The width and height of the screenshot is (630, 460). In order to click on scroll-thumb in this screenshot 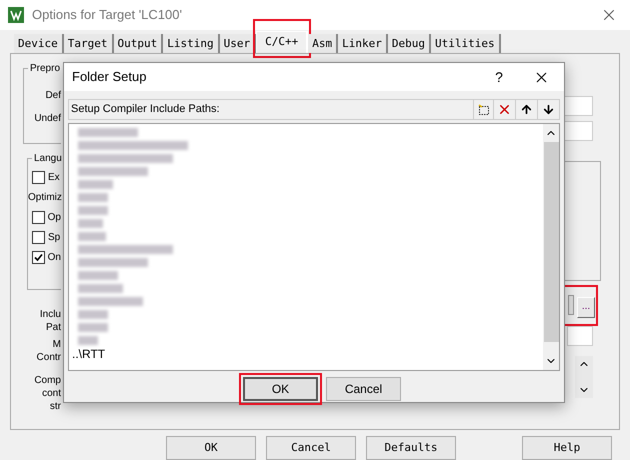, I will do `click(551, 242)`.